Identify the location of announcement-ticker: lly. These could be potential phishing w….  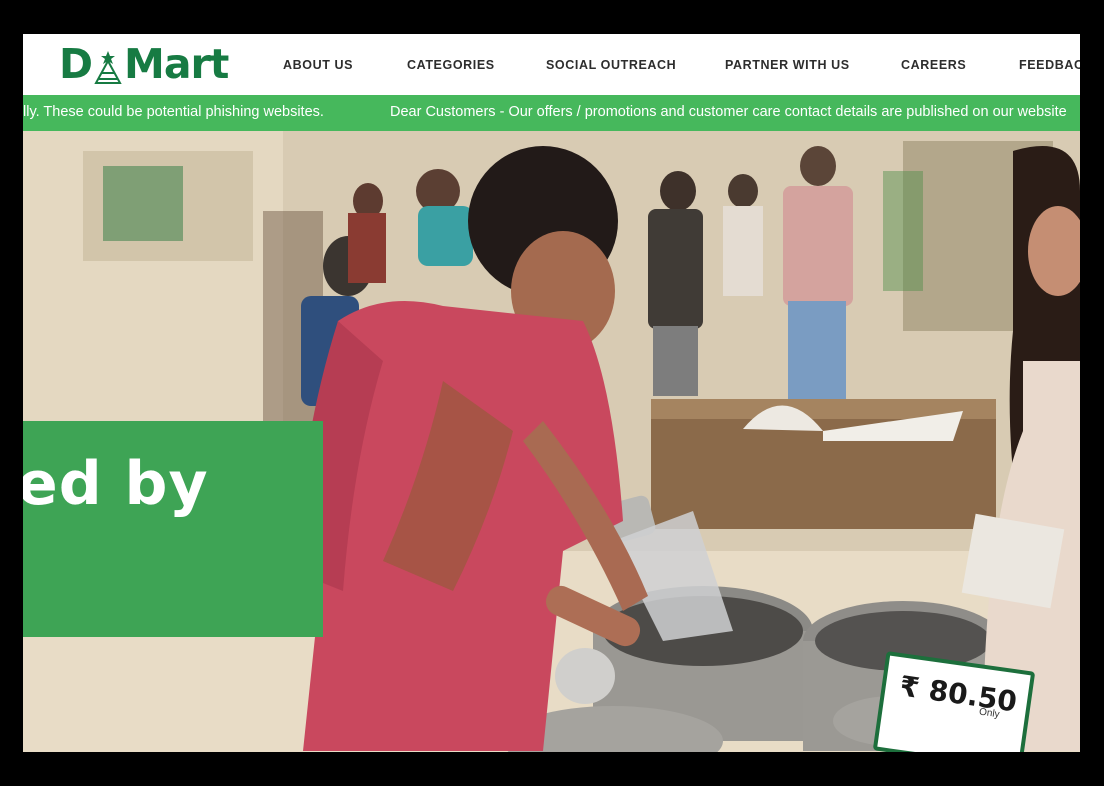
(551, 113).